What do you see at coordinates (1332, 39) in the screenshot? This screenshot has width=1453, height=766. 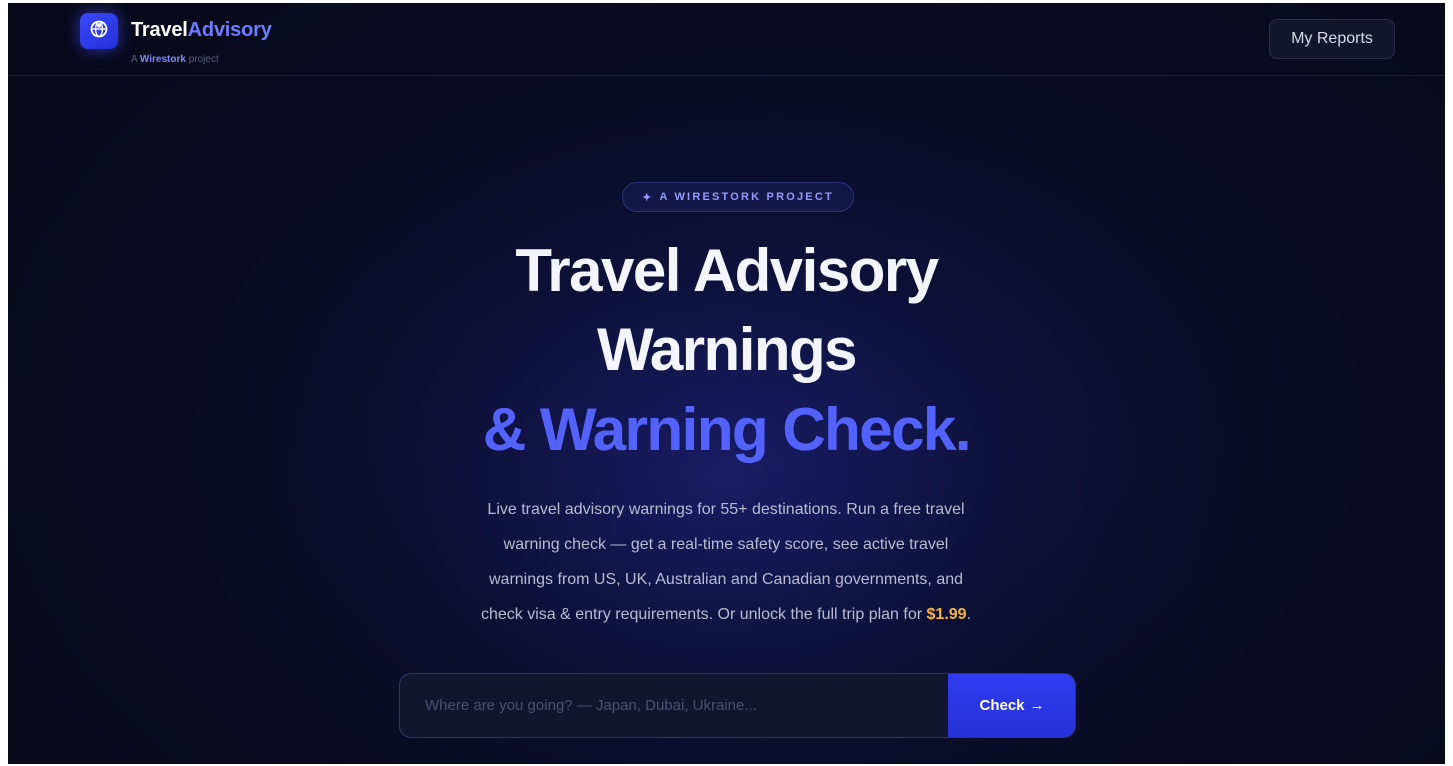 I see `my-reports-button: My Reports` at bounding box center [1332, 39].